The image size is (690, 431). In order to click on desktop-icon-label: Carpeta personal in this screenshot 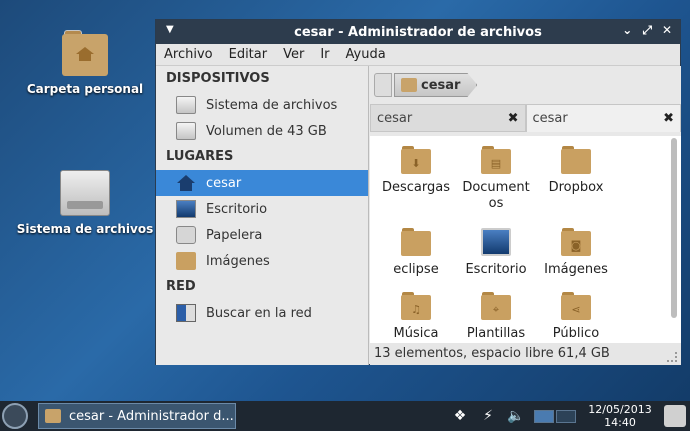, I will do `click(85, 89)`.